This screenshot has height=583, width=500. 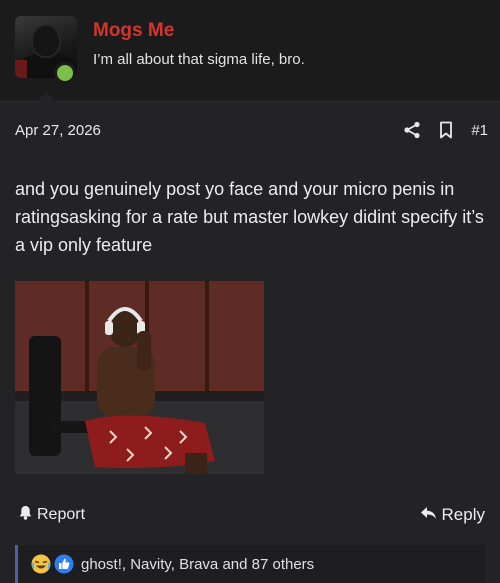 I want to click on report-button: Report, so click(x=52, y=515).